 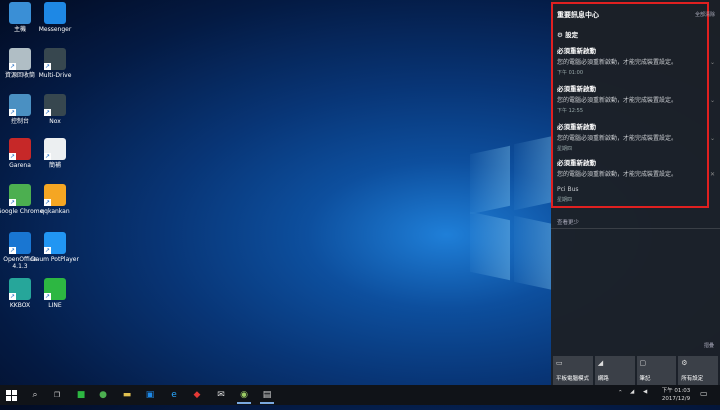 What do you see at coordinates (55, 121) in the screenshot?
I see `desktop-icon-label: Nox` at bounding box center [55, 121].